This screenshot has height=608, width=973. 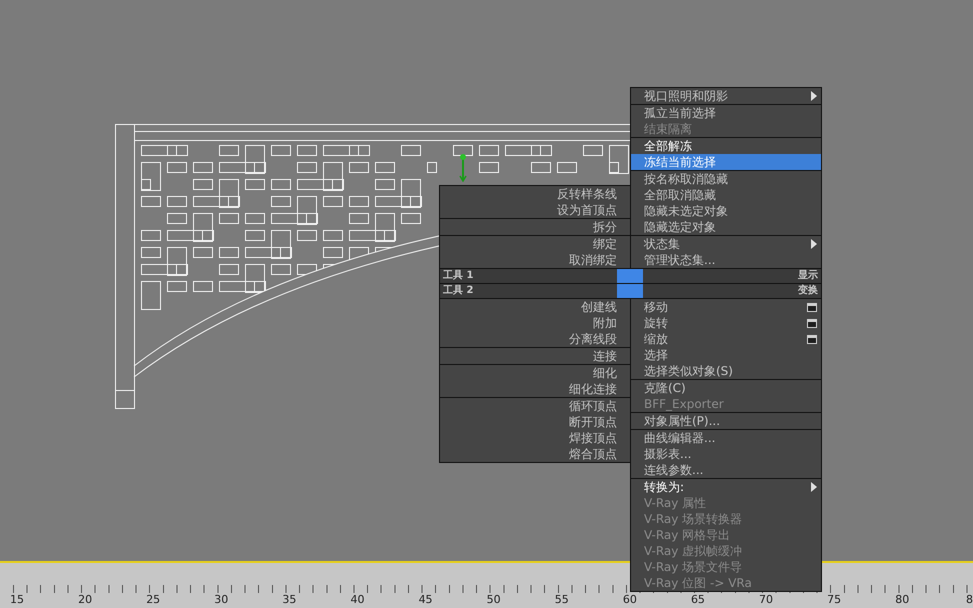 What do you see at coordinates (154, 599) in the screenshot?
I see `frame-number: 25` at bounding box center [154, 599].